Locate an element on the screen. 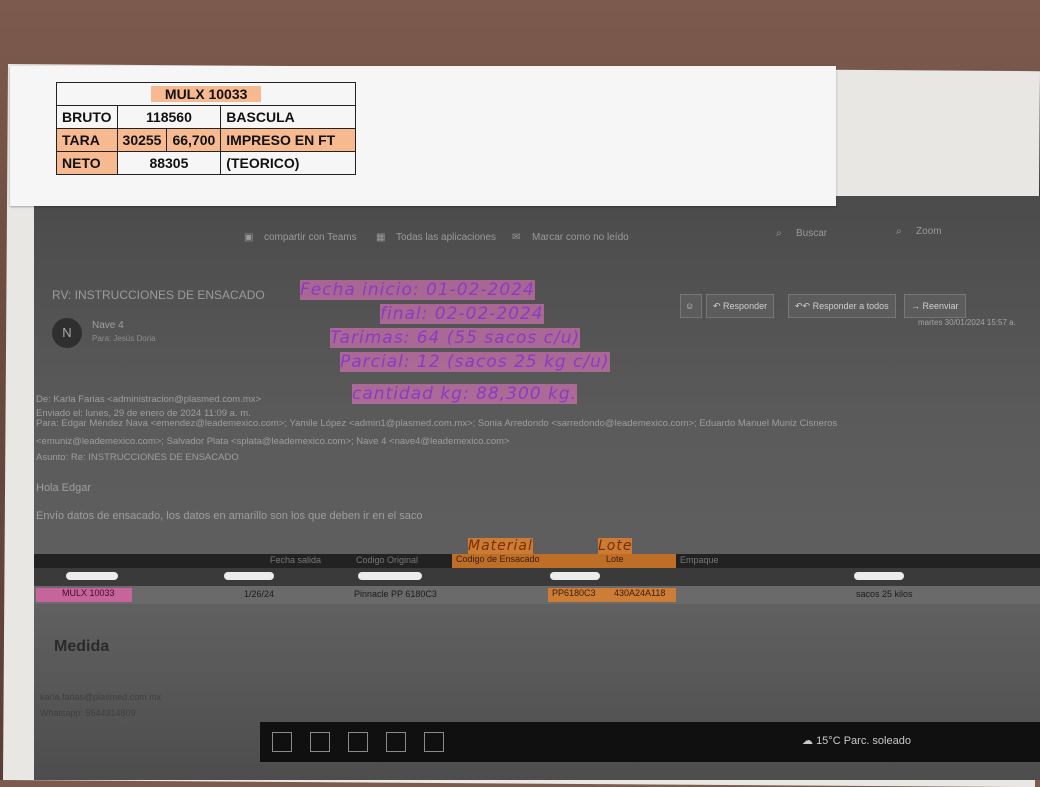  reply-all-label: Responder a todos is located at coordinates (850, 306).